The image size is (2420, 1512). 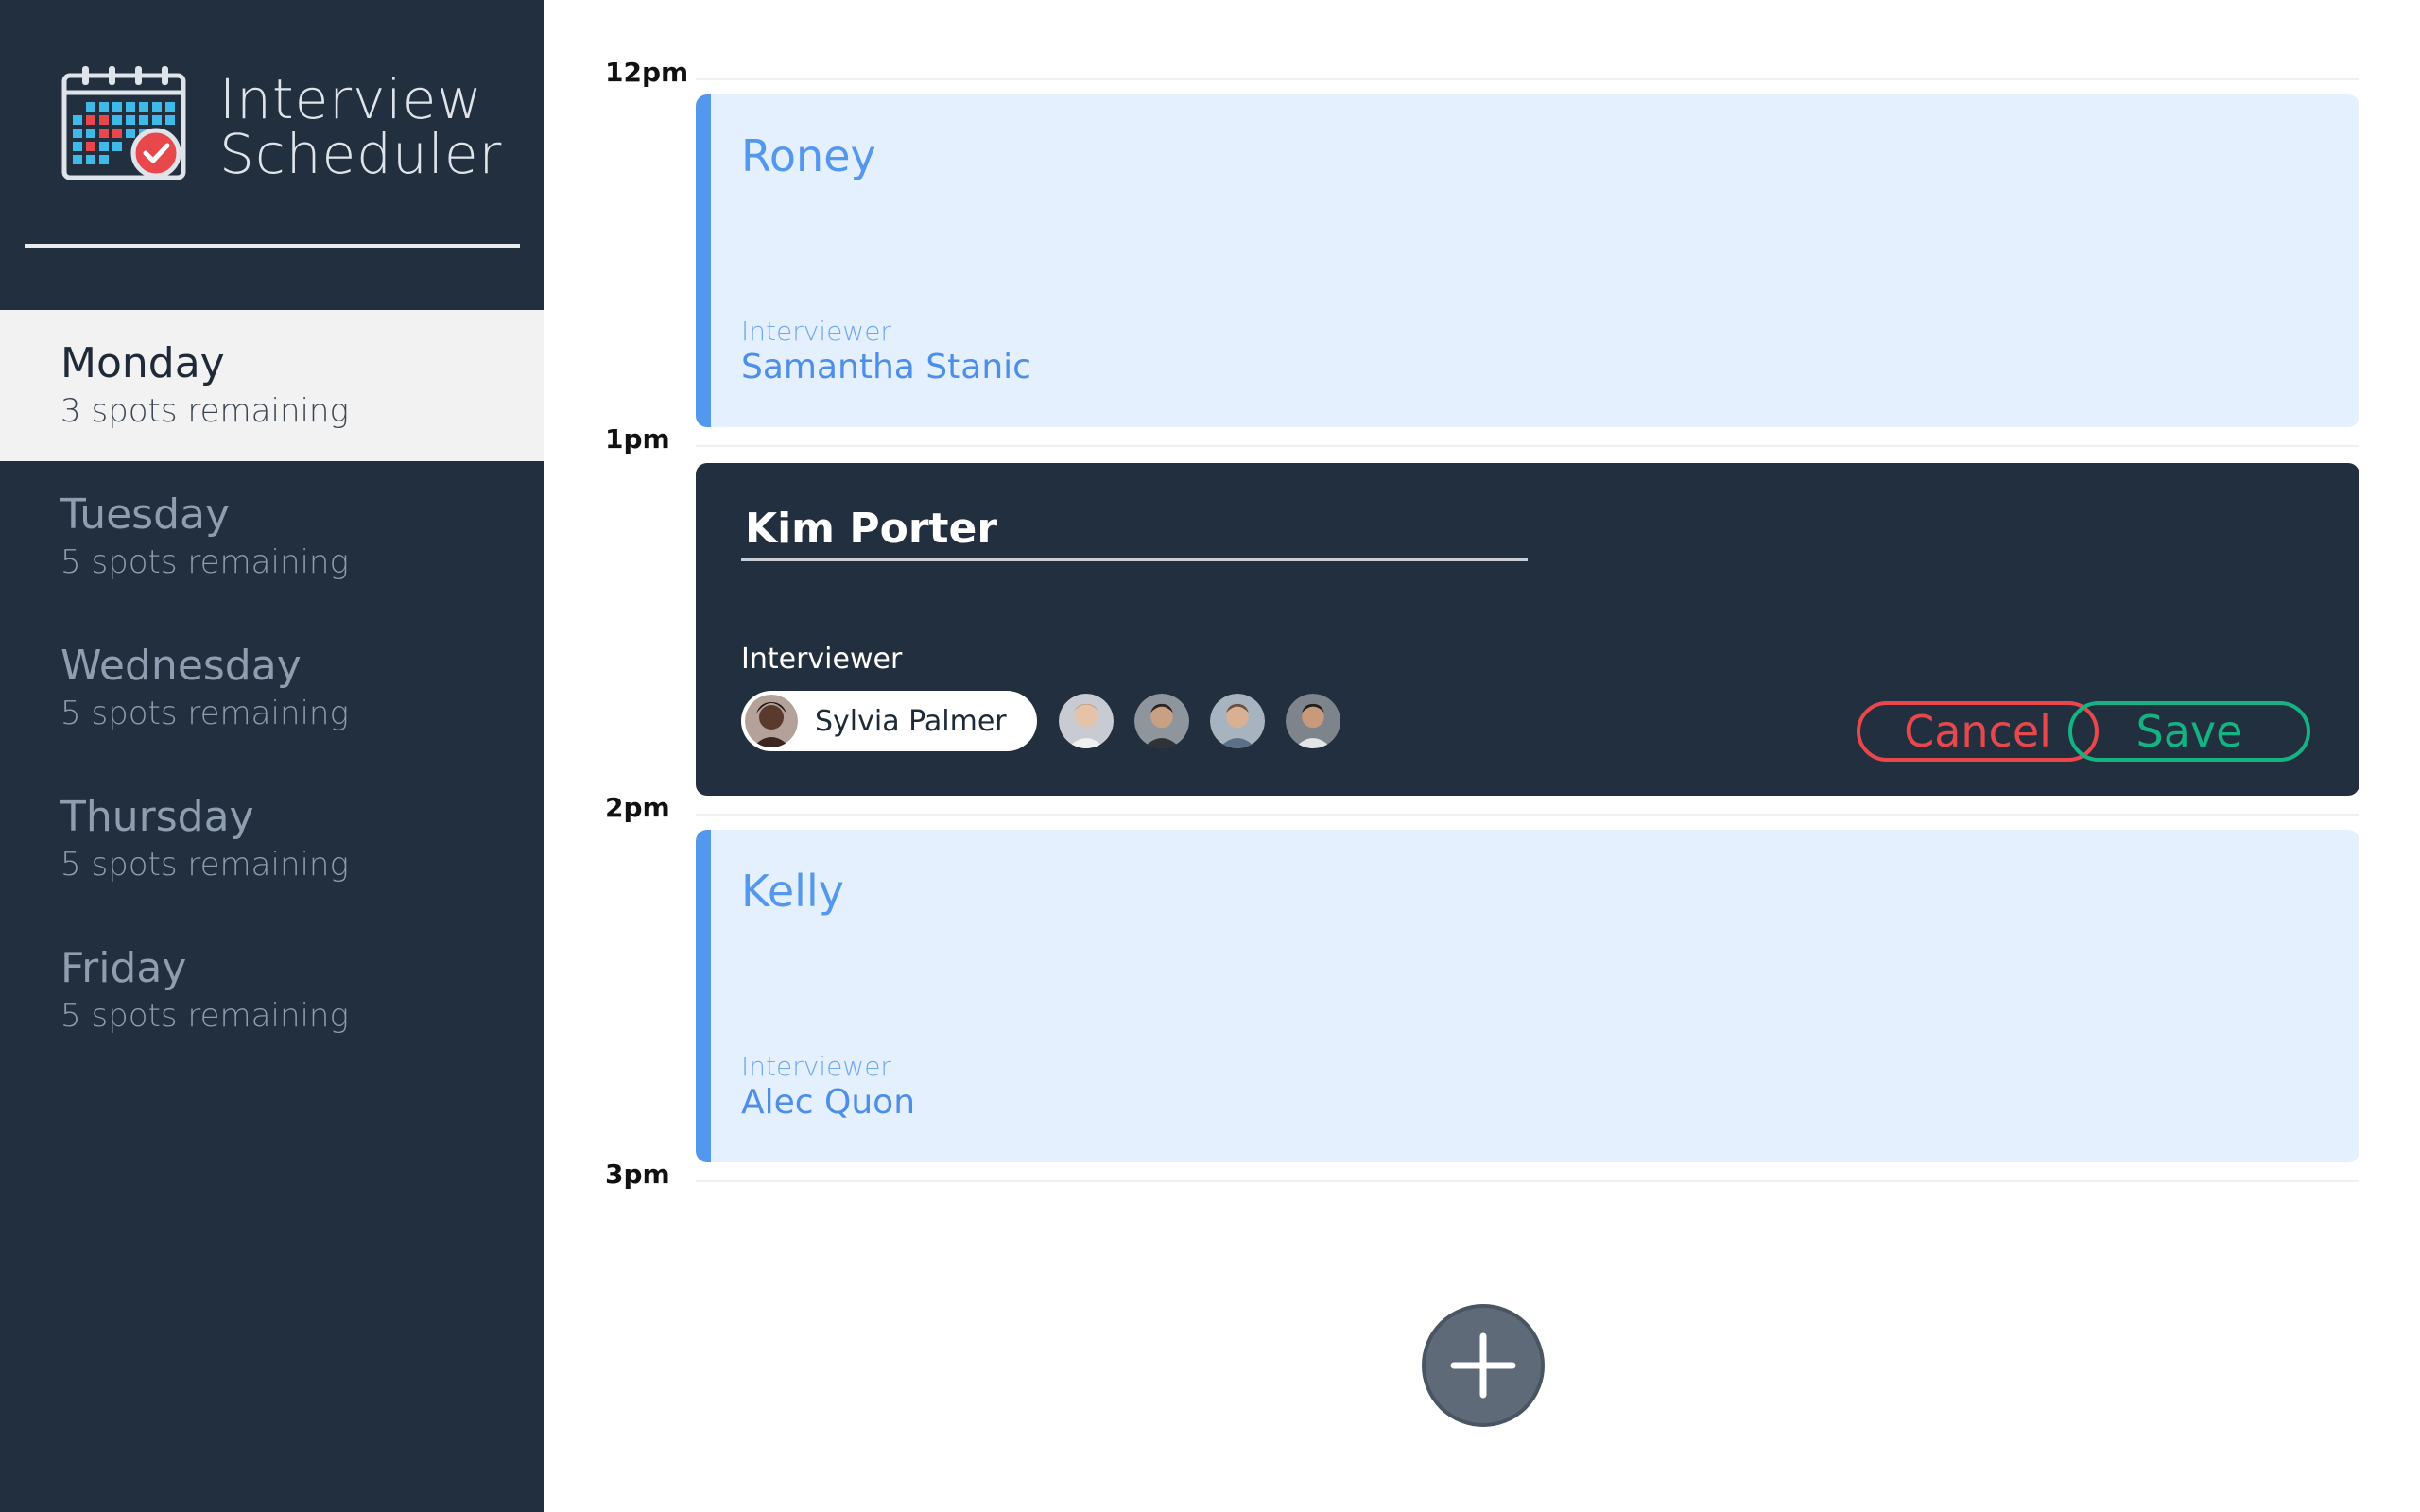 I want to click on selected-interviewer-chip: Sylvia Palmer, so click(x=889, y=721).